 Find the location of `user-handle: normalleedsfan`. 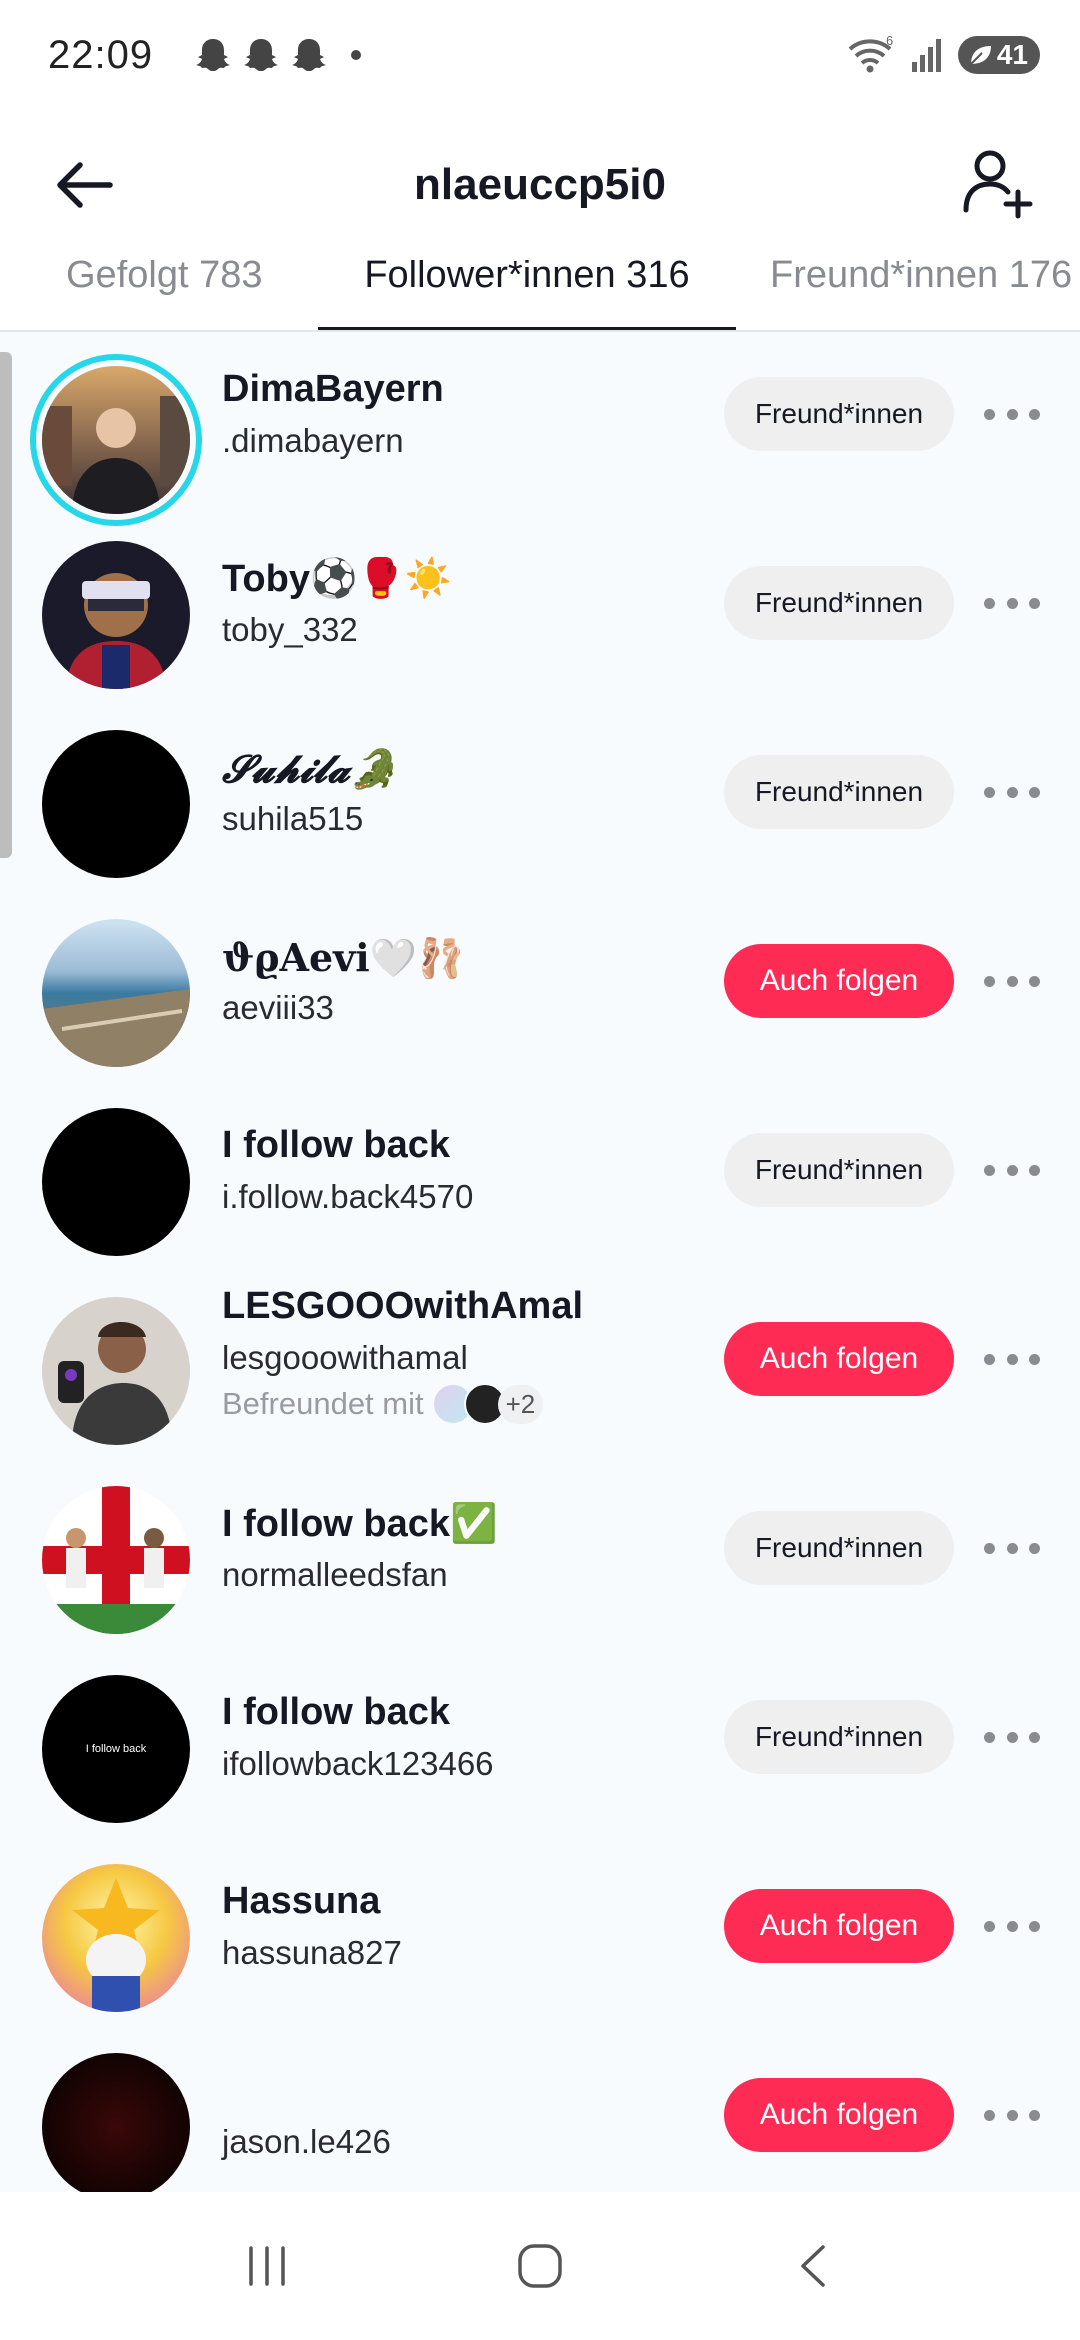

user-handle: normalleedsfan is located at coordinates (335, 1574).